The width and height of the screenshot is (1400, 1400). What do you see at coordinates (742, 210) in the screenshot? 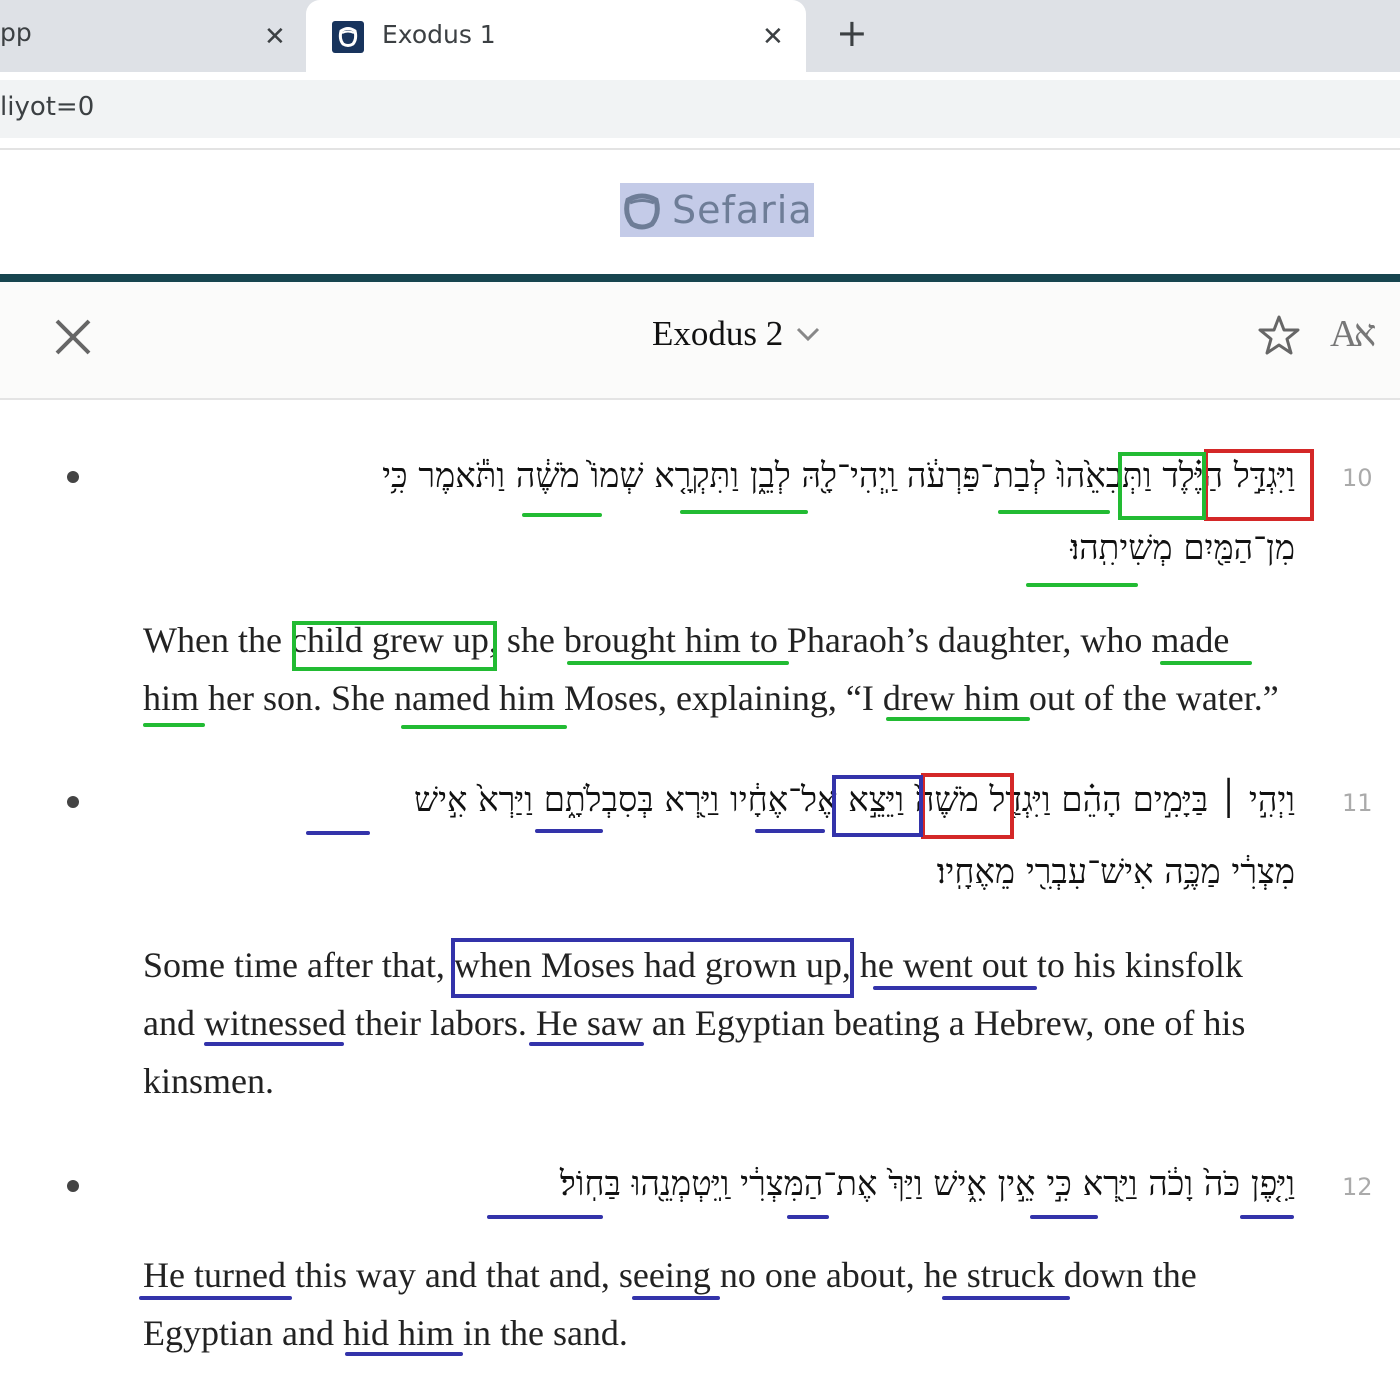
I see `sefaria-logo-text: Sefaria` at bounding box center [742, 210].